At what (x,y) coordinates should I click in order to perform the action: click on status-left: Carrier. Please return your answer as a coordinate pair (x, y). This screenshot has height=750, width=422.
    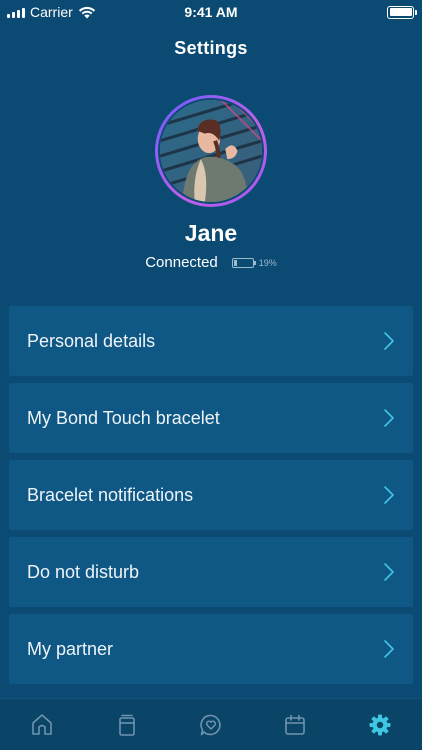
    Looking at the image, I should click on (51, 12).